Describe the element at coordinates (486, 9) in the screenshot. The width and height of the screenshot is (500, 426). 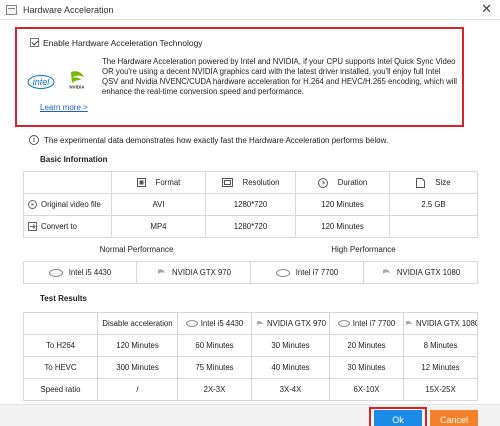
I see `close-icon: ✕` at that location.